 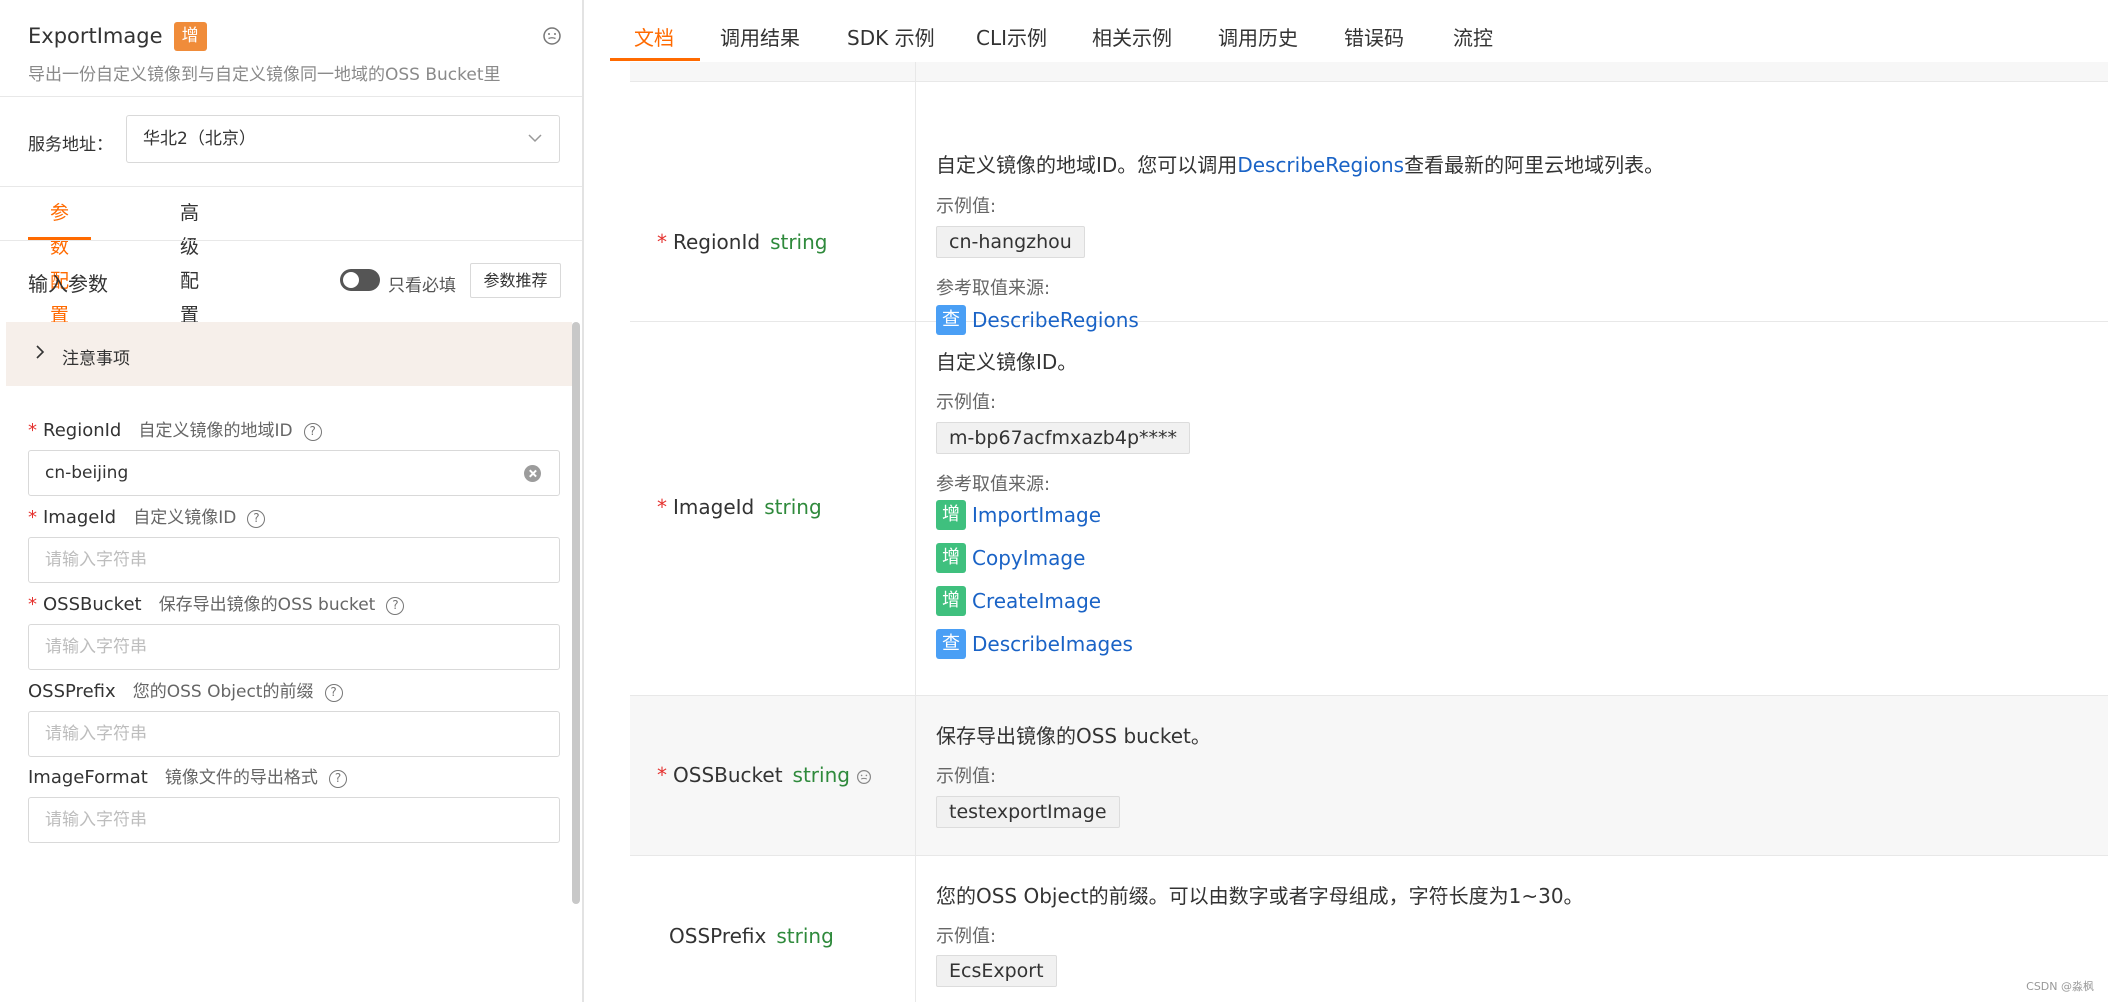 What do you see at coordinates (1320, 165) in the screenshot?
I see `describe-regions-link: DescribeRegions` at bounding box center [1320, 165].